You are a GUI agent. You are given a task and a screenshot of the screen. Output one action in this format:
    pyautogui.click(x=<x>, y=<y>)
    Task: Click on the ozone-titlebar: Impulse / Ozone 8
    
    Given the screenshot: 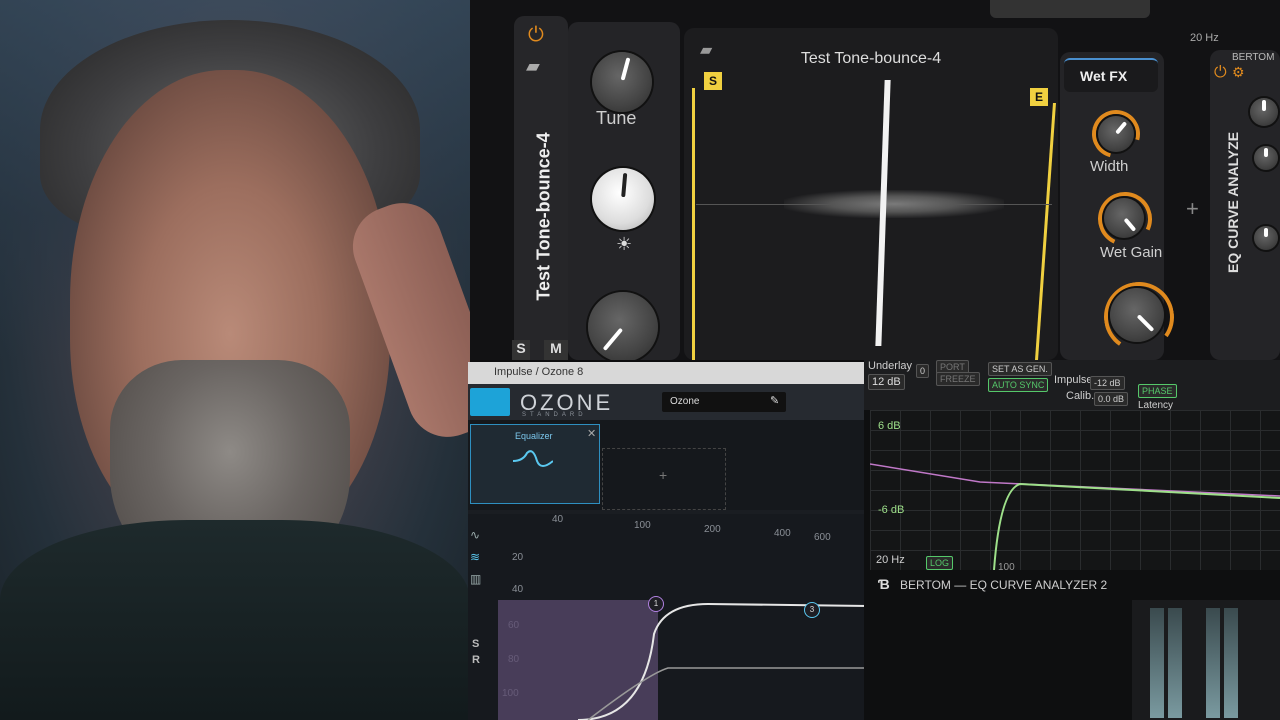 What is the action you would take?
    pyautogui.click(x=668, y=373)
    